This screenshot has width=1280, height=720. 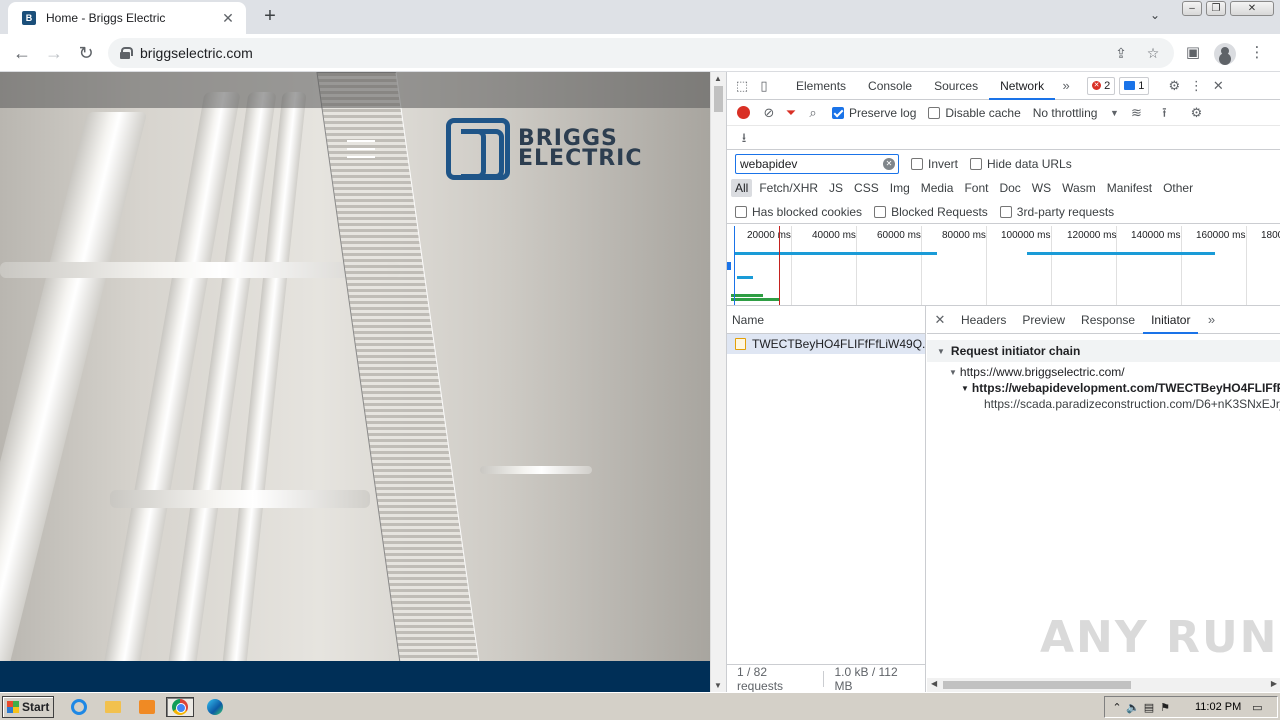 I want to click on tab-initiator: Initiator, so click(x=1171, y=320).